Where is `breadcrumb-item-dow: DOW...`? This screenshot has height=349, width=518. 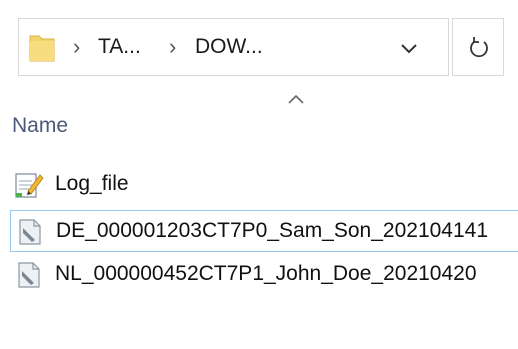
breadcrumb-item-dow: DOW... is located at coordinates (229, 47).